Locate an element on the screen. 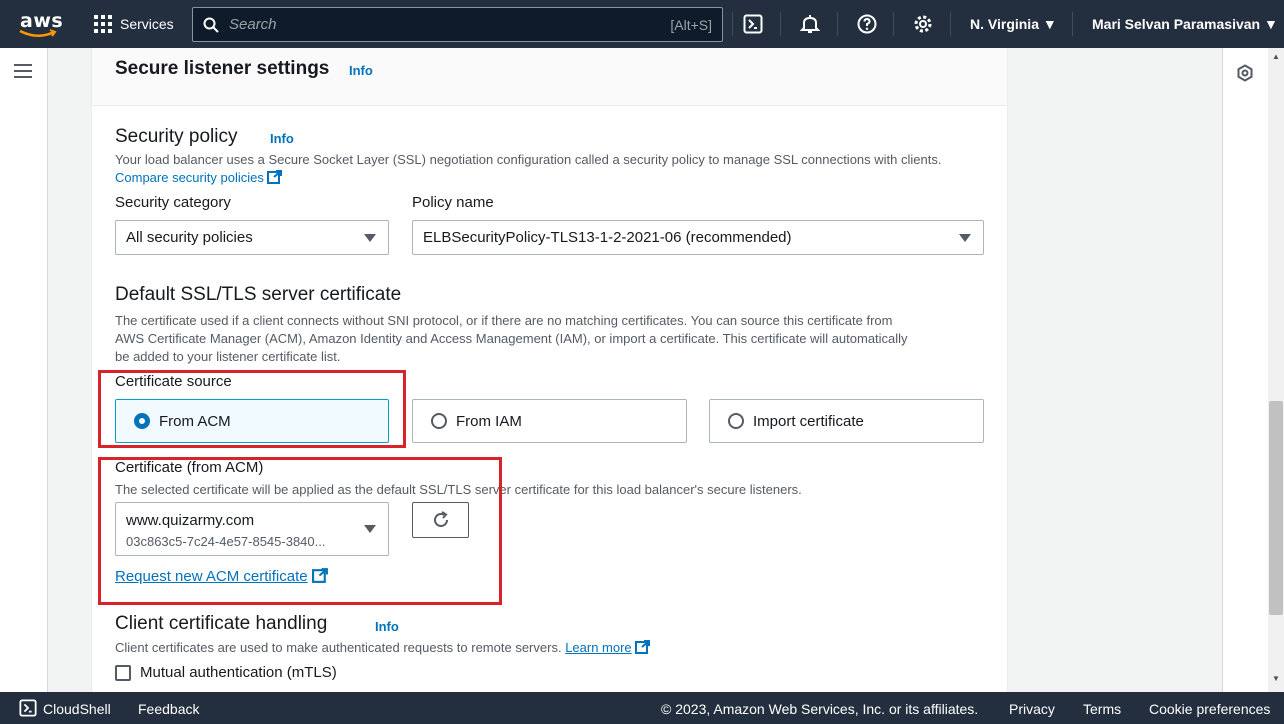 The image size is (1284, 724). mtls-label: Mutual authentication (mTLS) is located at coordinates (238, 672).